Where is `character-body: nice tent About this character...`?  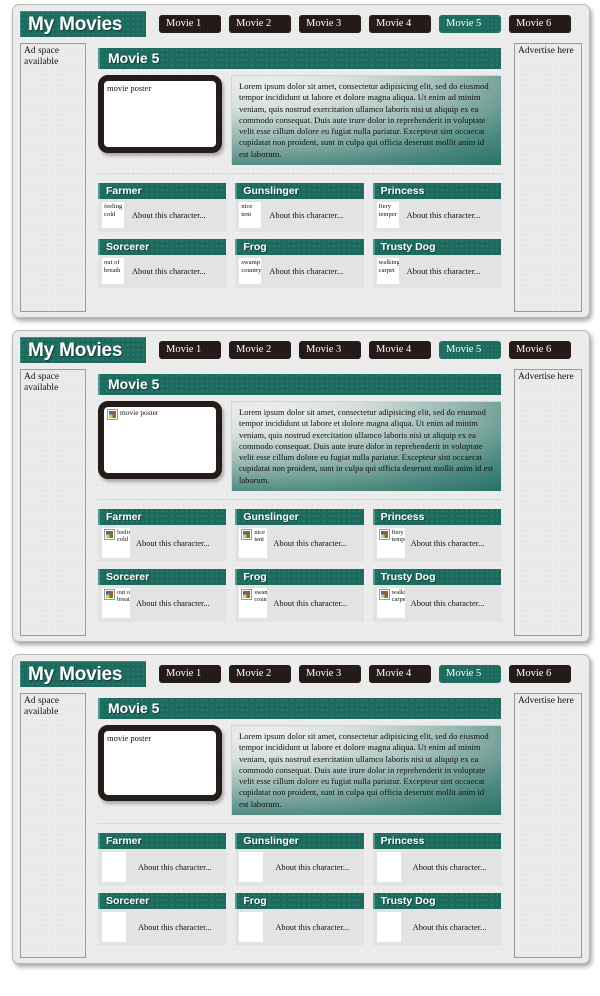 character-body: nice tent About this character... is located at coordinates (299, 544).